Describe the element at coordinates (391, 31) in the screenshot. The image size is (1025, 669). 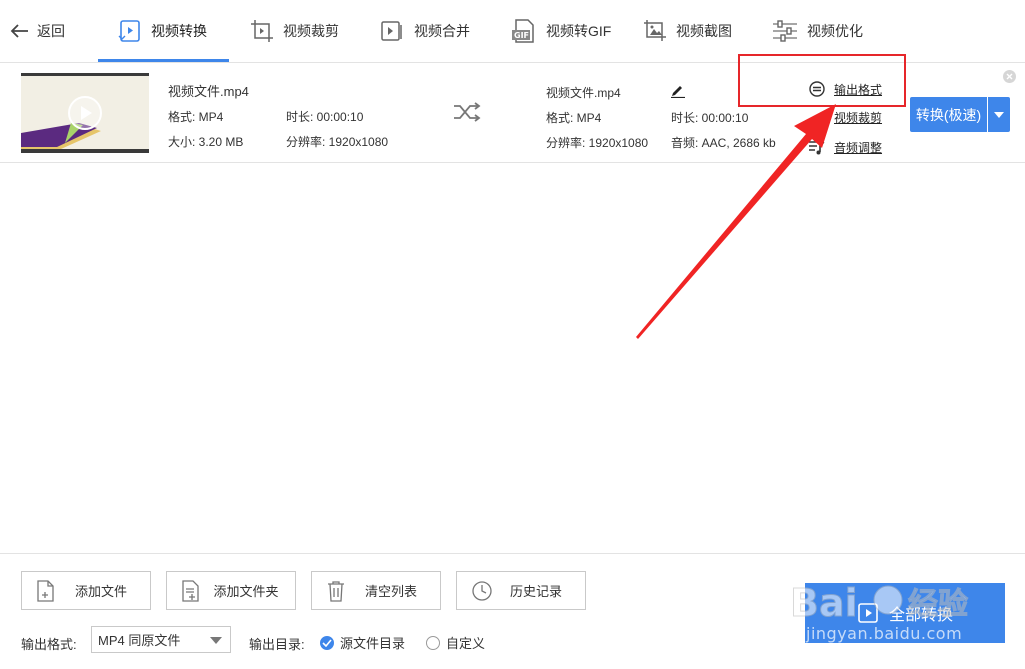
I see `video-merge-icon` at that location.